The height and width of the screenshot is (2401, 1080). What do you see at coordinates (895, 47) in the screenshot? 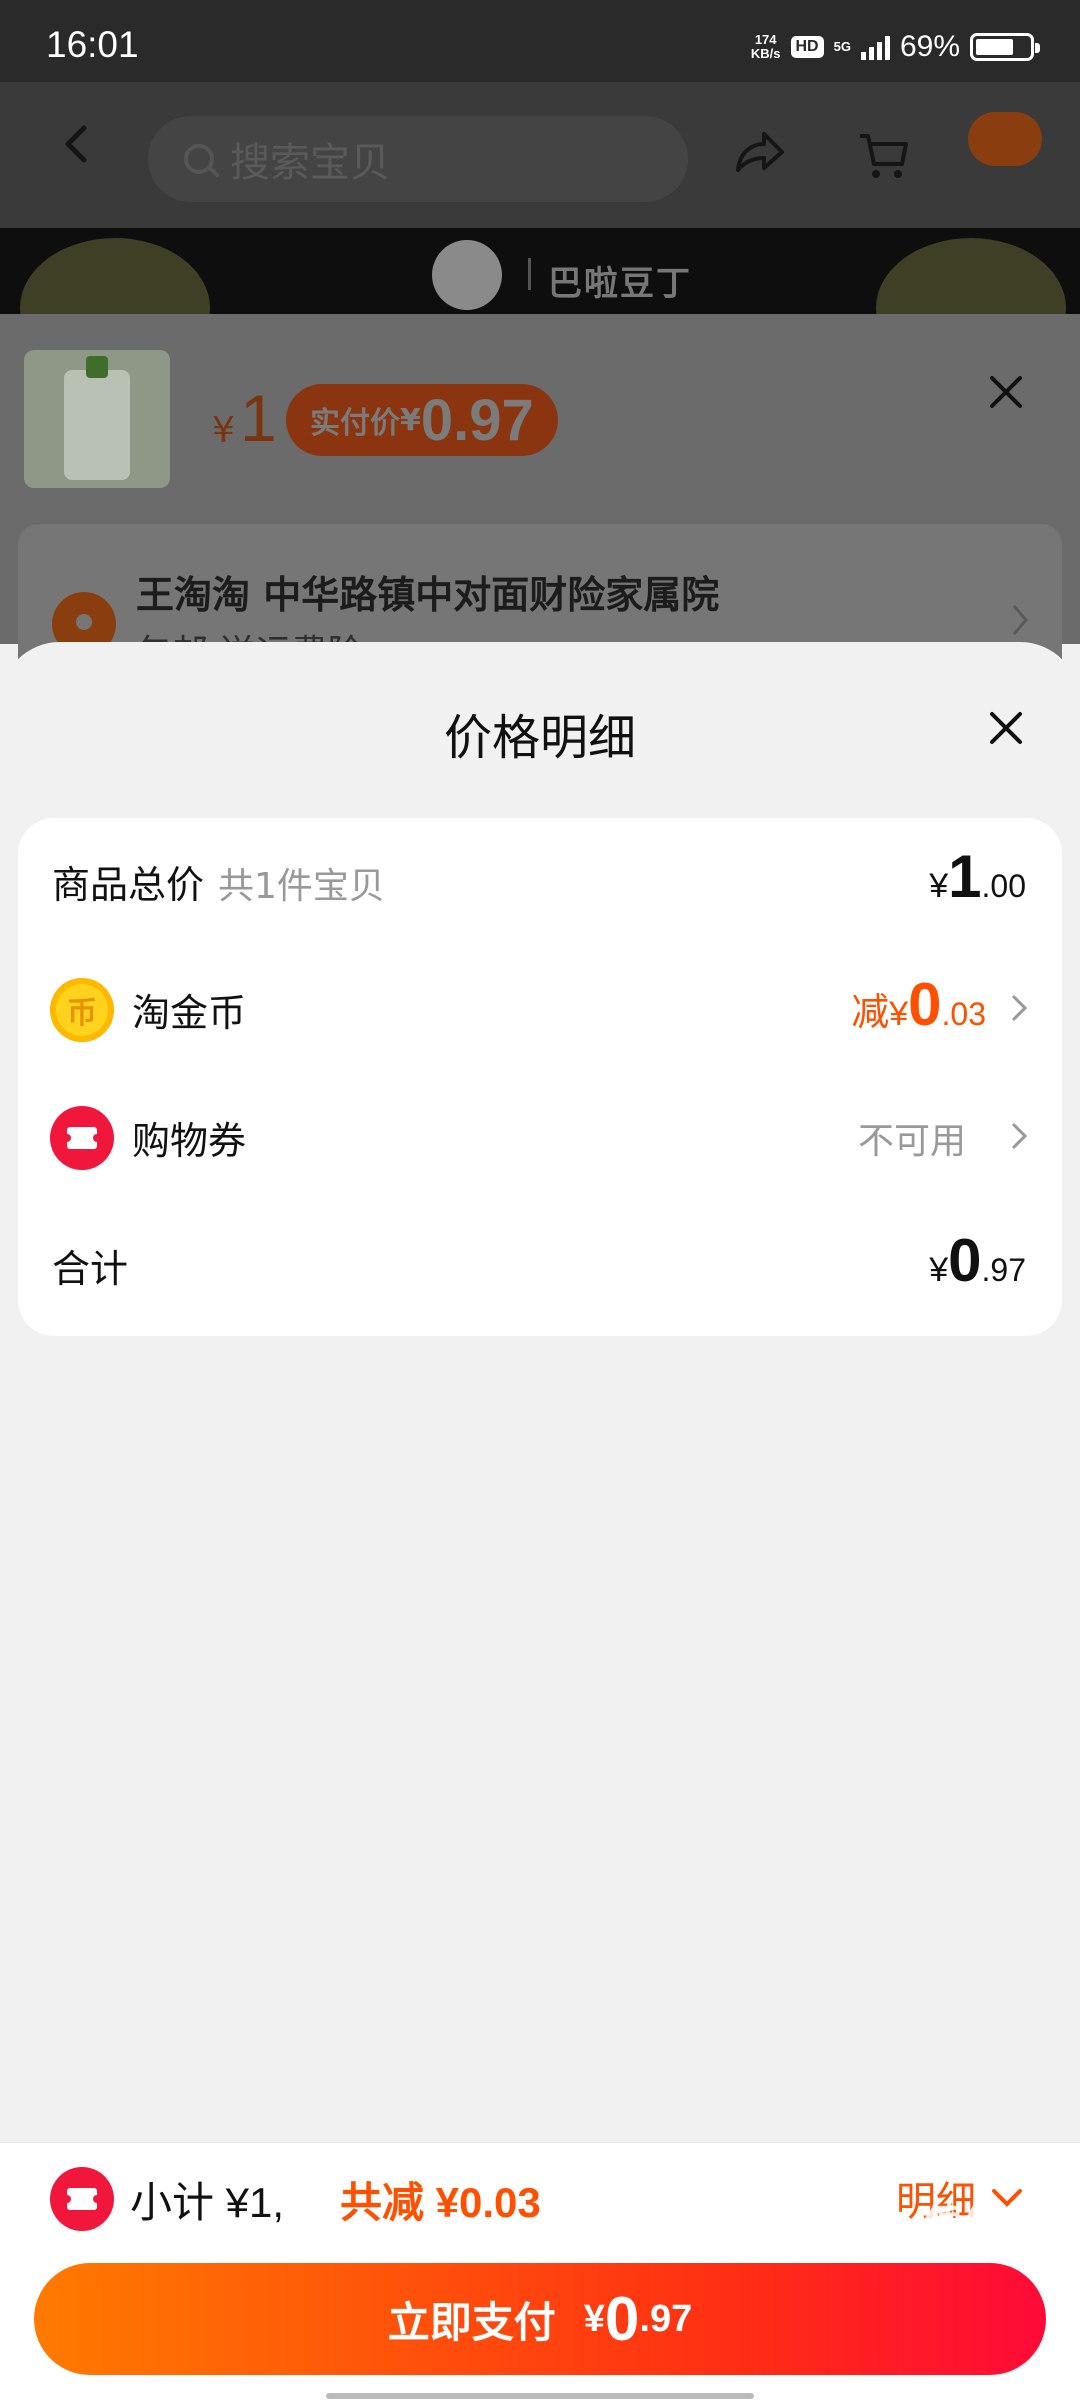
I see `status-indicators: 174 KB/s HD 5G 69%` at bounding box center [895, 47].